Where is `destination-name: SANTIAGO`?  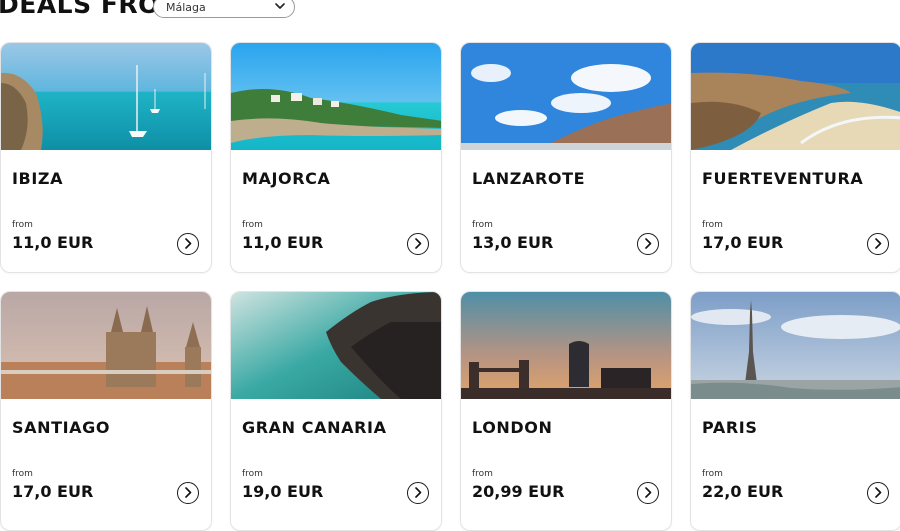
destination-name: SANTIAGO is located at coordinates (61, 427).